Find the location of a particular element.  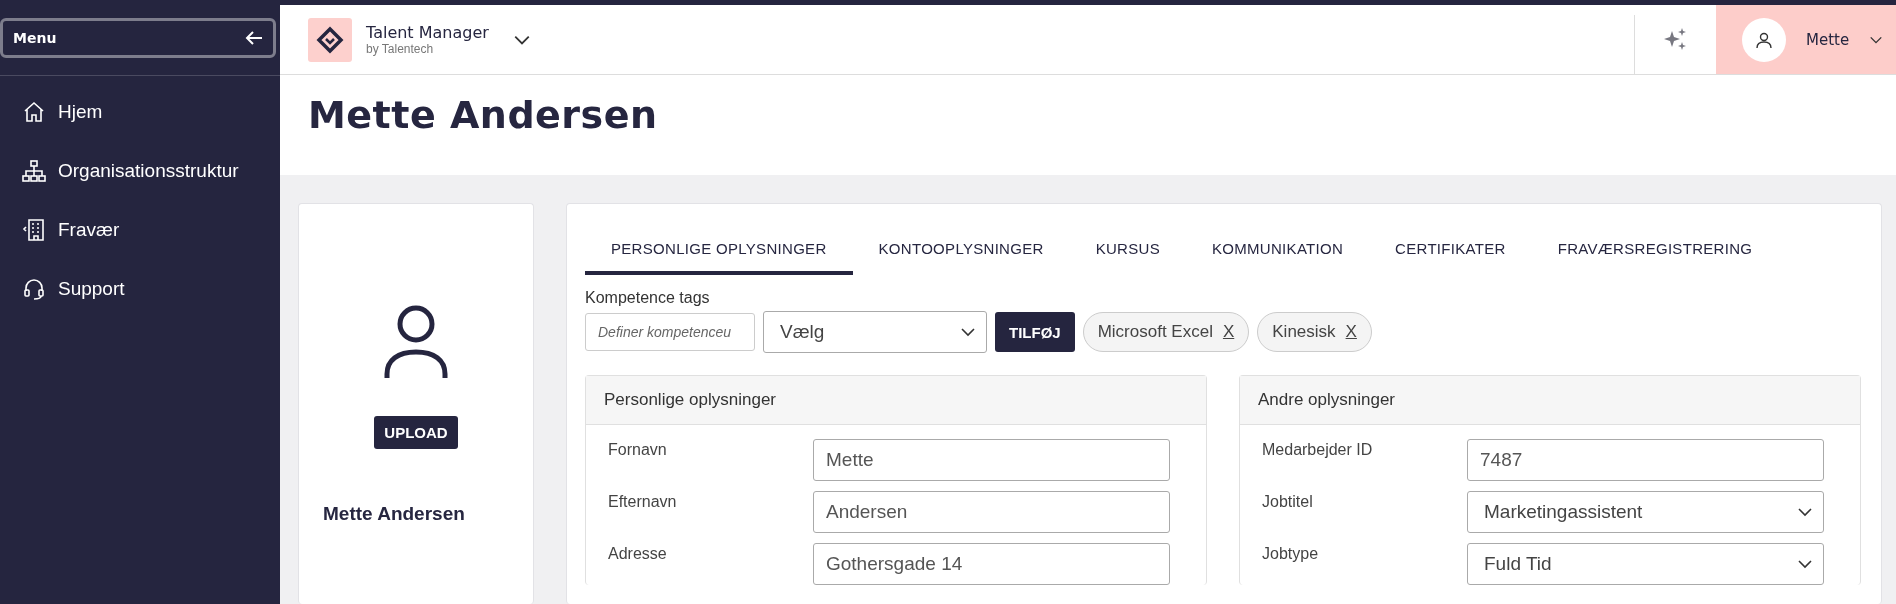

tag-label: Kinesisk is located at coordinates (1304, 332).